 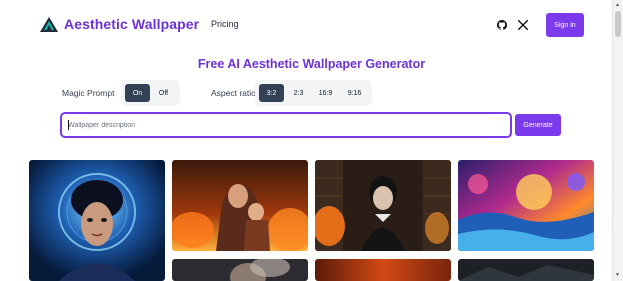 I want to click on magic-prompt-toggle: On Off, so click(x=150, y=93).